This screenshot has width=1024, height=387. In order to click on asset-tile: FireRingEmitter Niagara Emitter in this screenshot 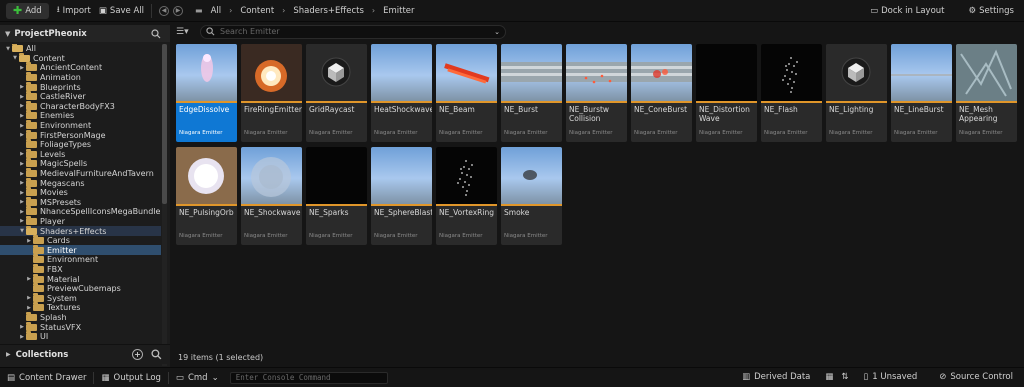, I will do `click(271, 93)`.